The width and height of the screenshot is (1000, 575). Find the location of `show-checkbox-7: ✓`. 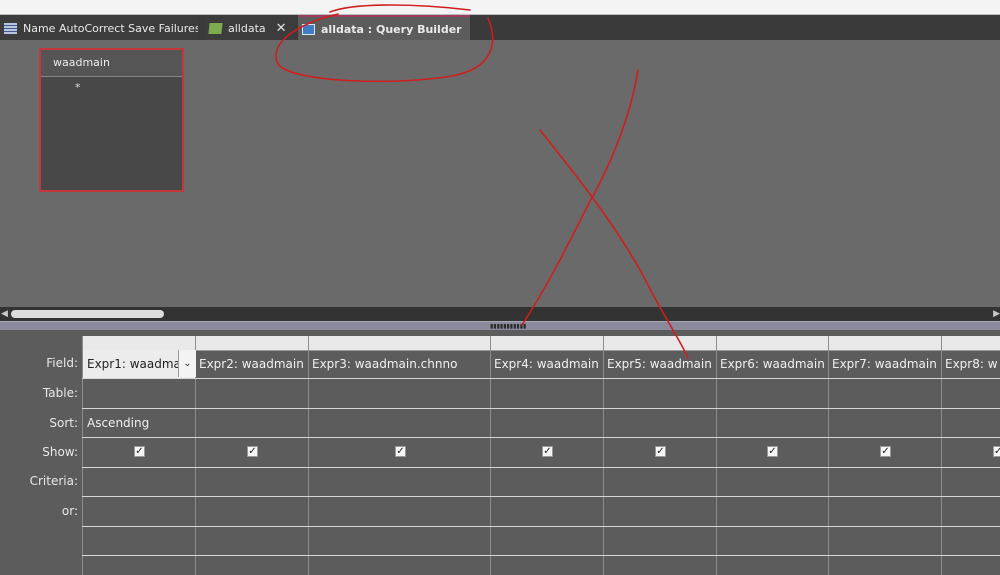

show-checkbox-7: ✓ is located at coordinates (885, 451).